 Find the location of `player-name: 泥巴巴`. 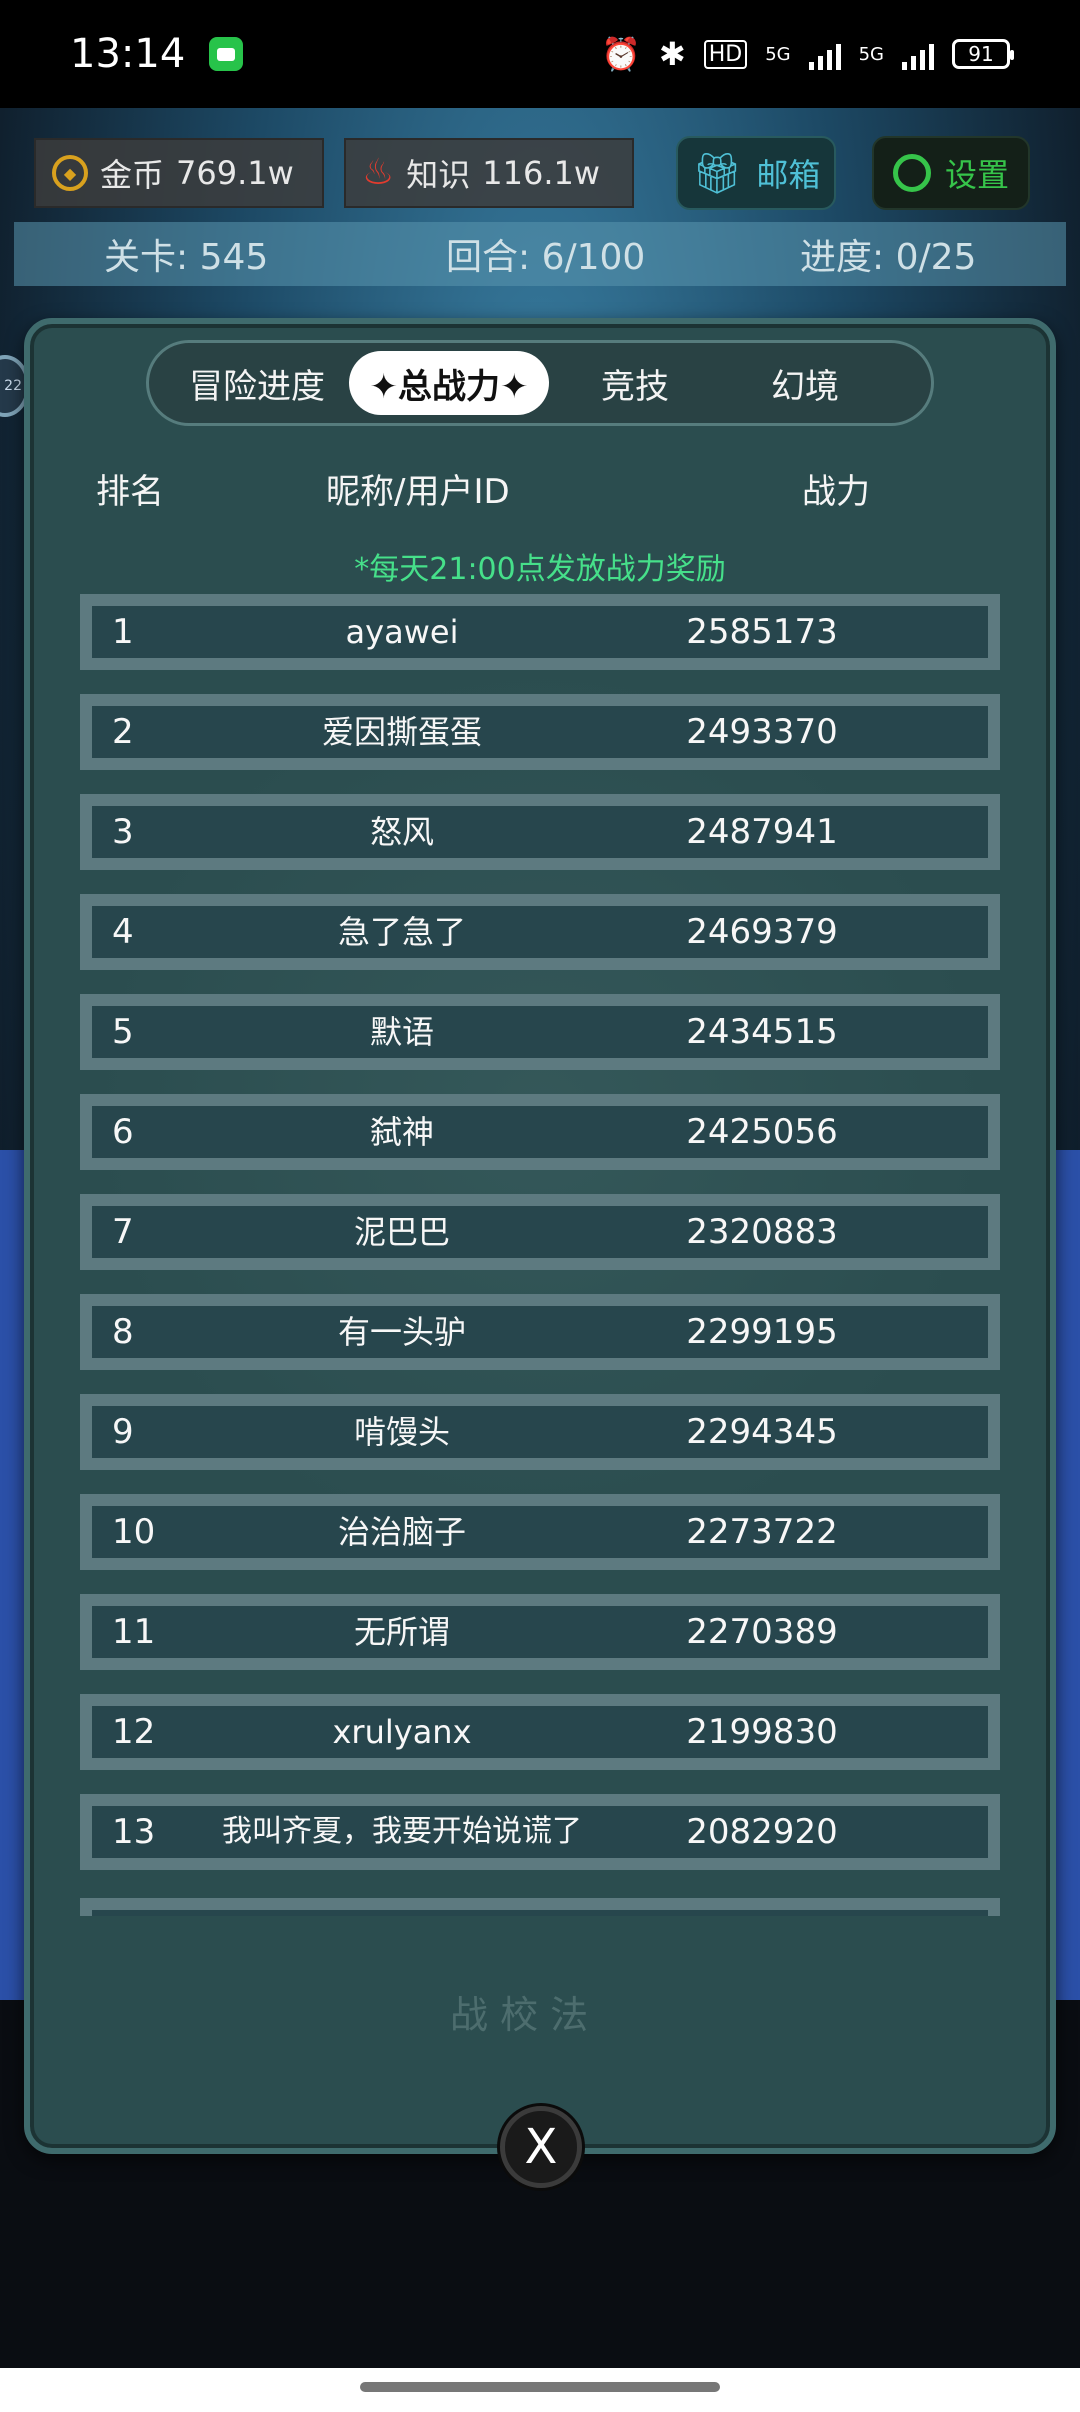

player-name: 泥巴巴 is located at coordinates (401, 1232).